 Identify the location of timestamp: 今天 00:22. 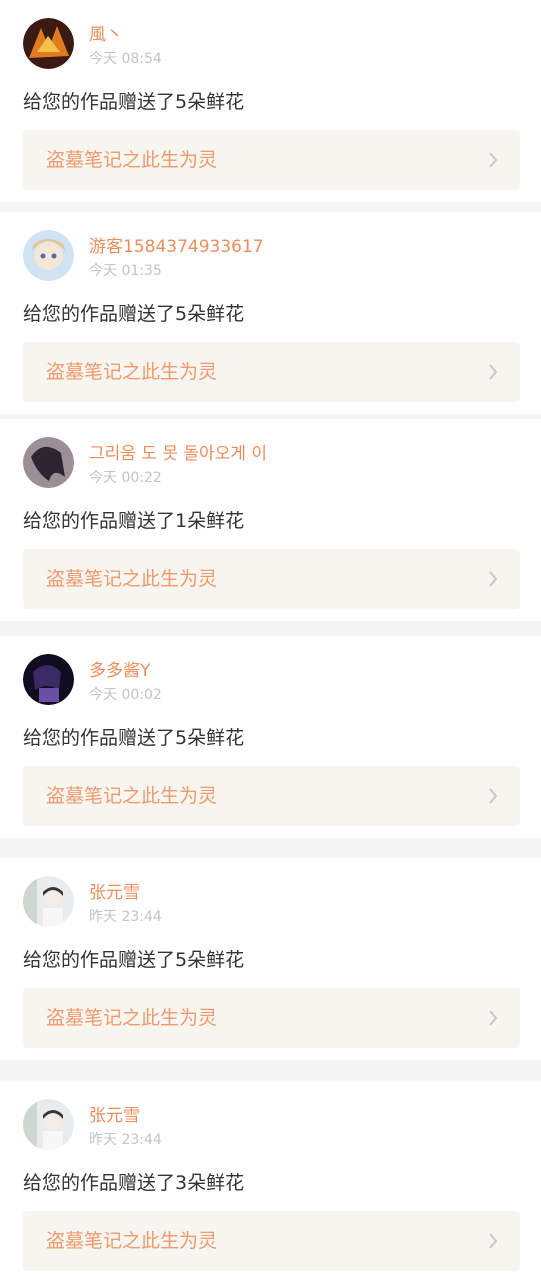
(125, 478).